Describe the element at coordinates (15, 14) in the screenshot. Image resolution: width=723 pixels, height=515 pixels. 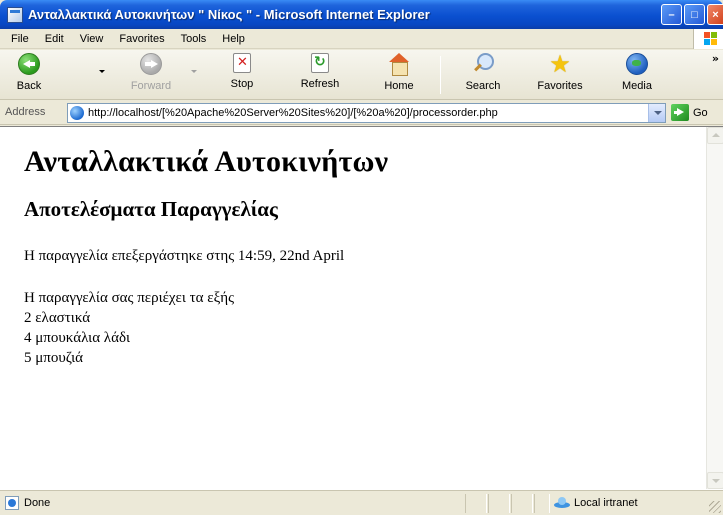
I see `ie-page-icon` at that location.